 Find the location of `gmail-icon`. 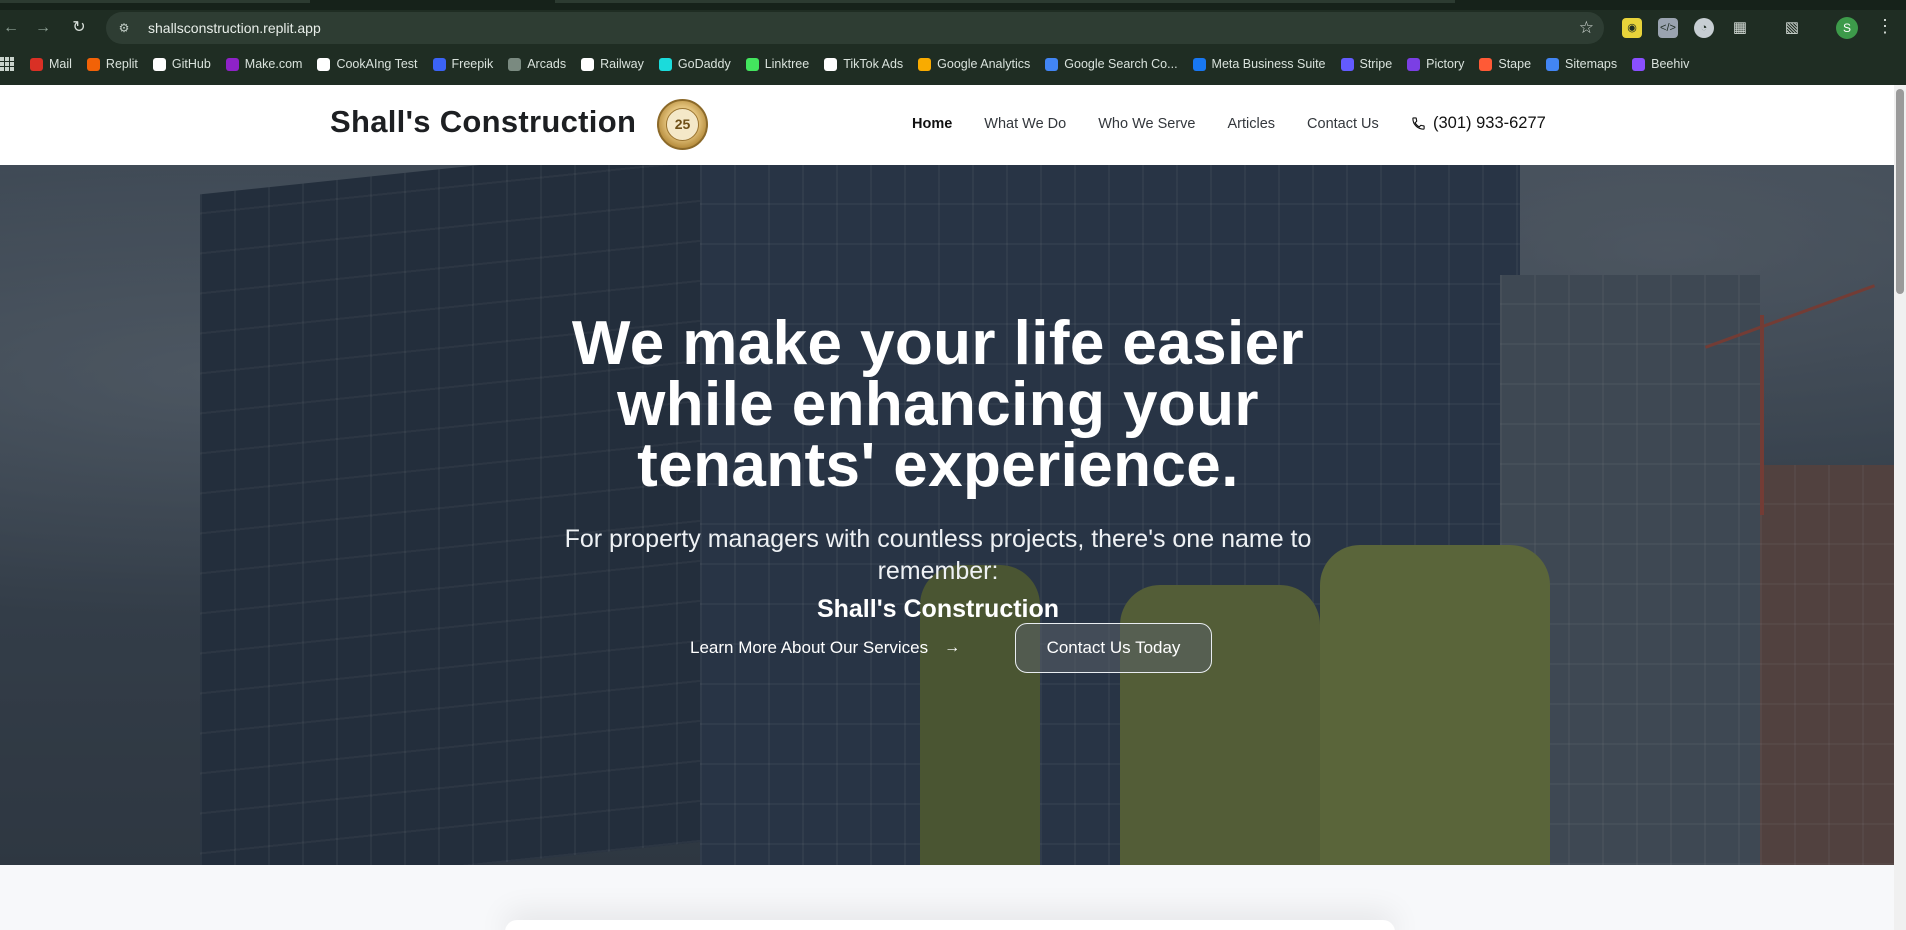

gmail-icon is located at coordinates (36, 64).